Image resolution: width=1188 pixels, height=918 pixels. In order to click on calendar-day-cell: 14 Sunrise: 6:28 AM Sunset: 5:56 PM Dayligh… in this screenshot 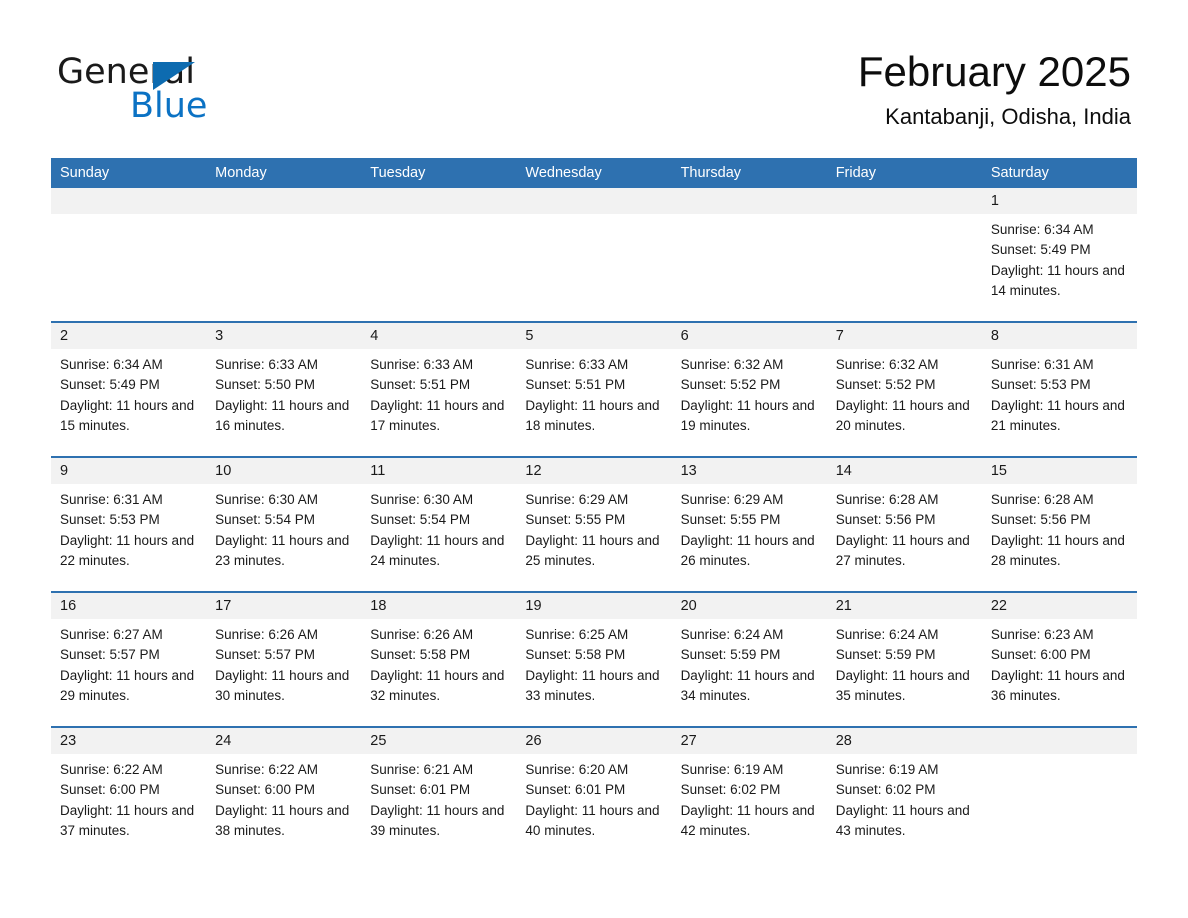, I will do `click(904, 524)`.